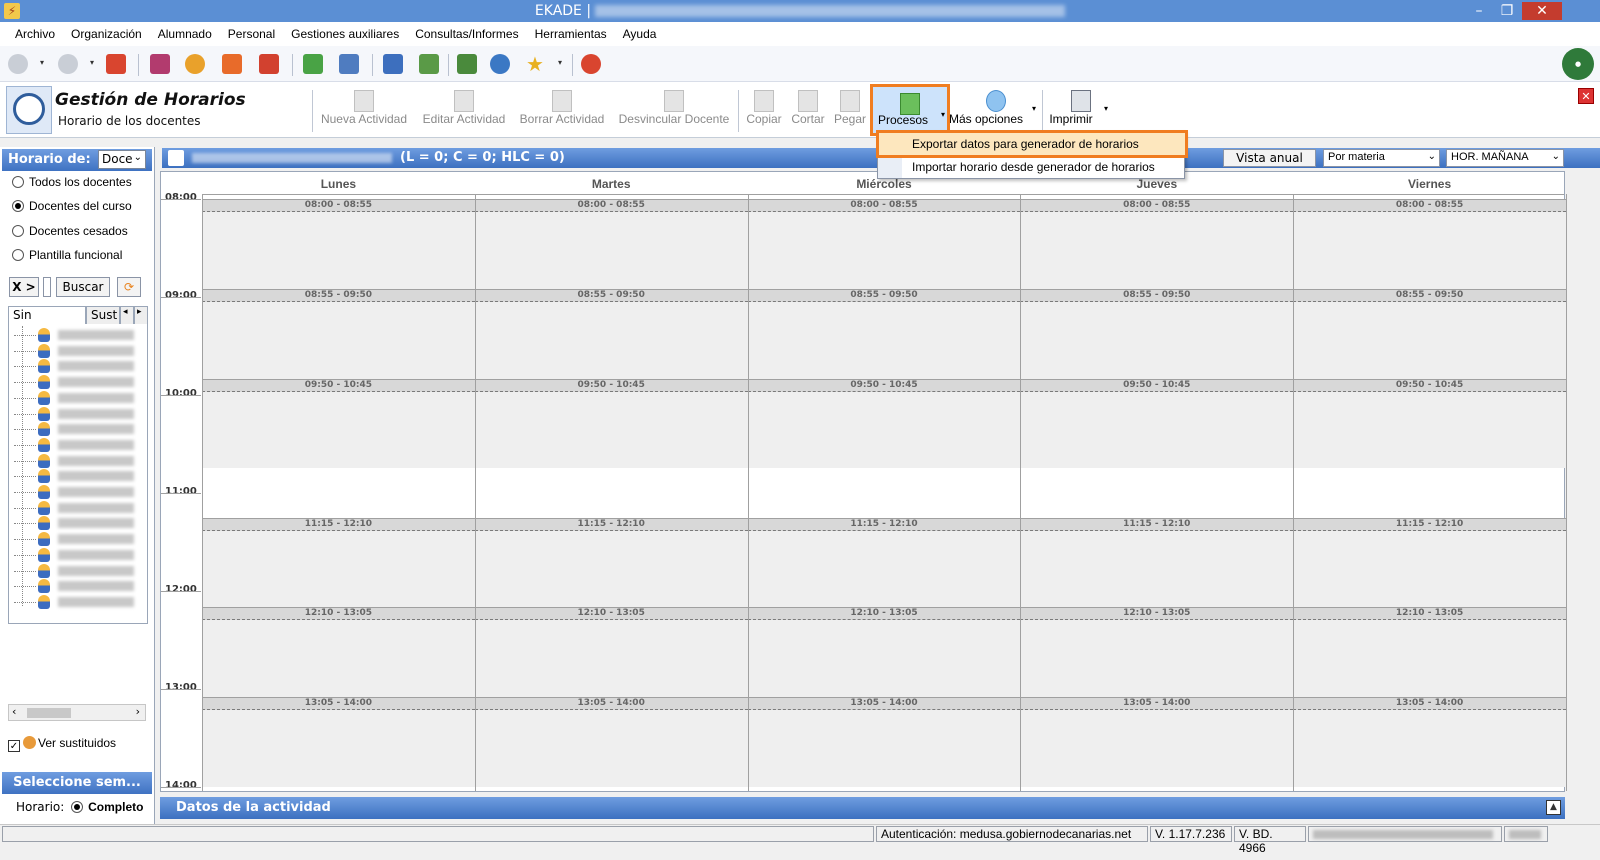  Describe the element at coordinates (349, 64) in the screenshot. I see `mail-icon` at that location.